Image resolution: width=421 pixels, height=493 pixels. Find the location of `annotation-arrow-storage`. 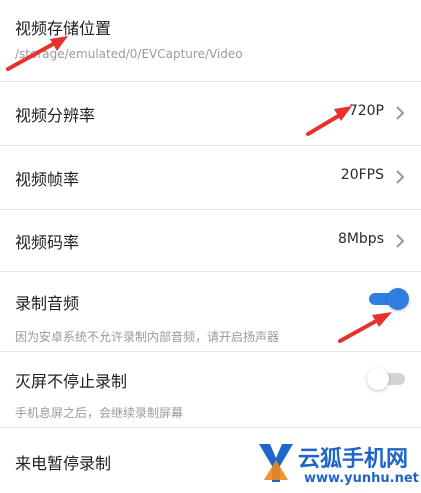

annotation-arrow-storage is located at coordinates (37, 53).